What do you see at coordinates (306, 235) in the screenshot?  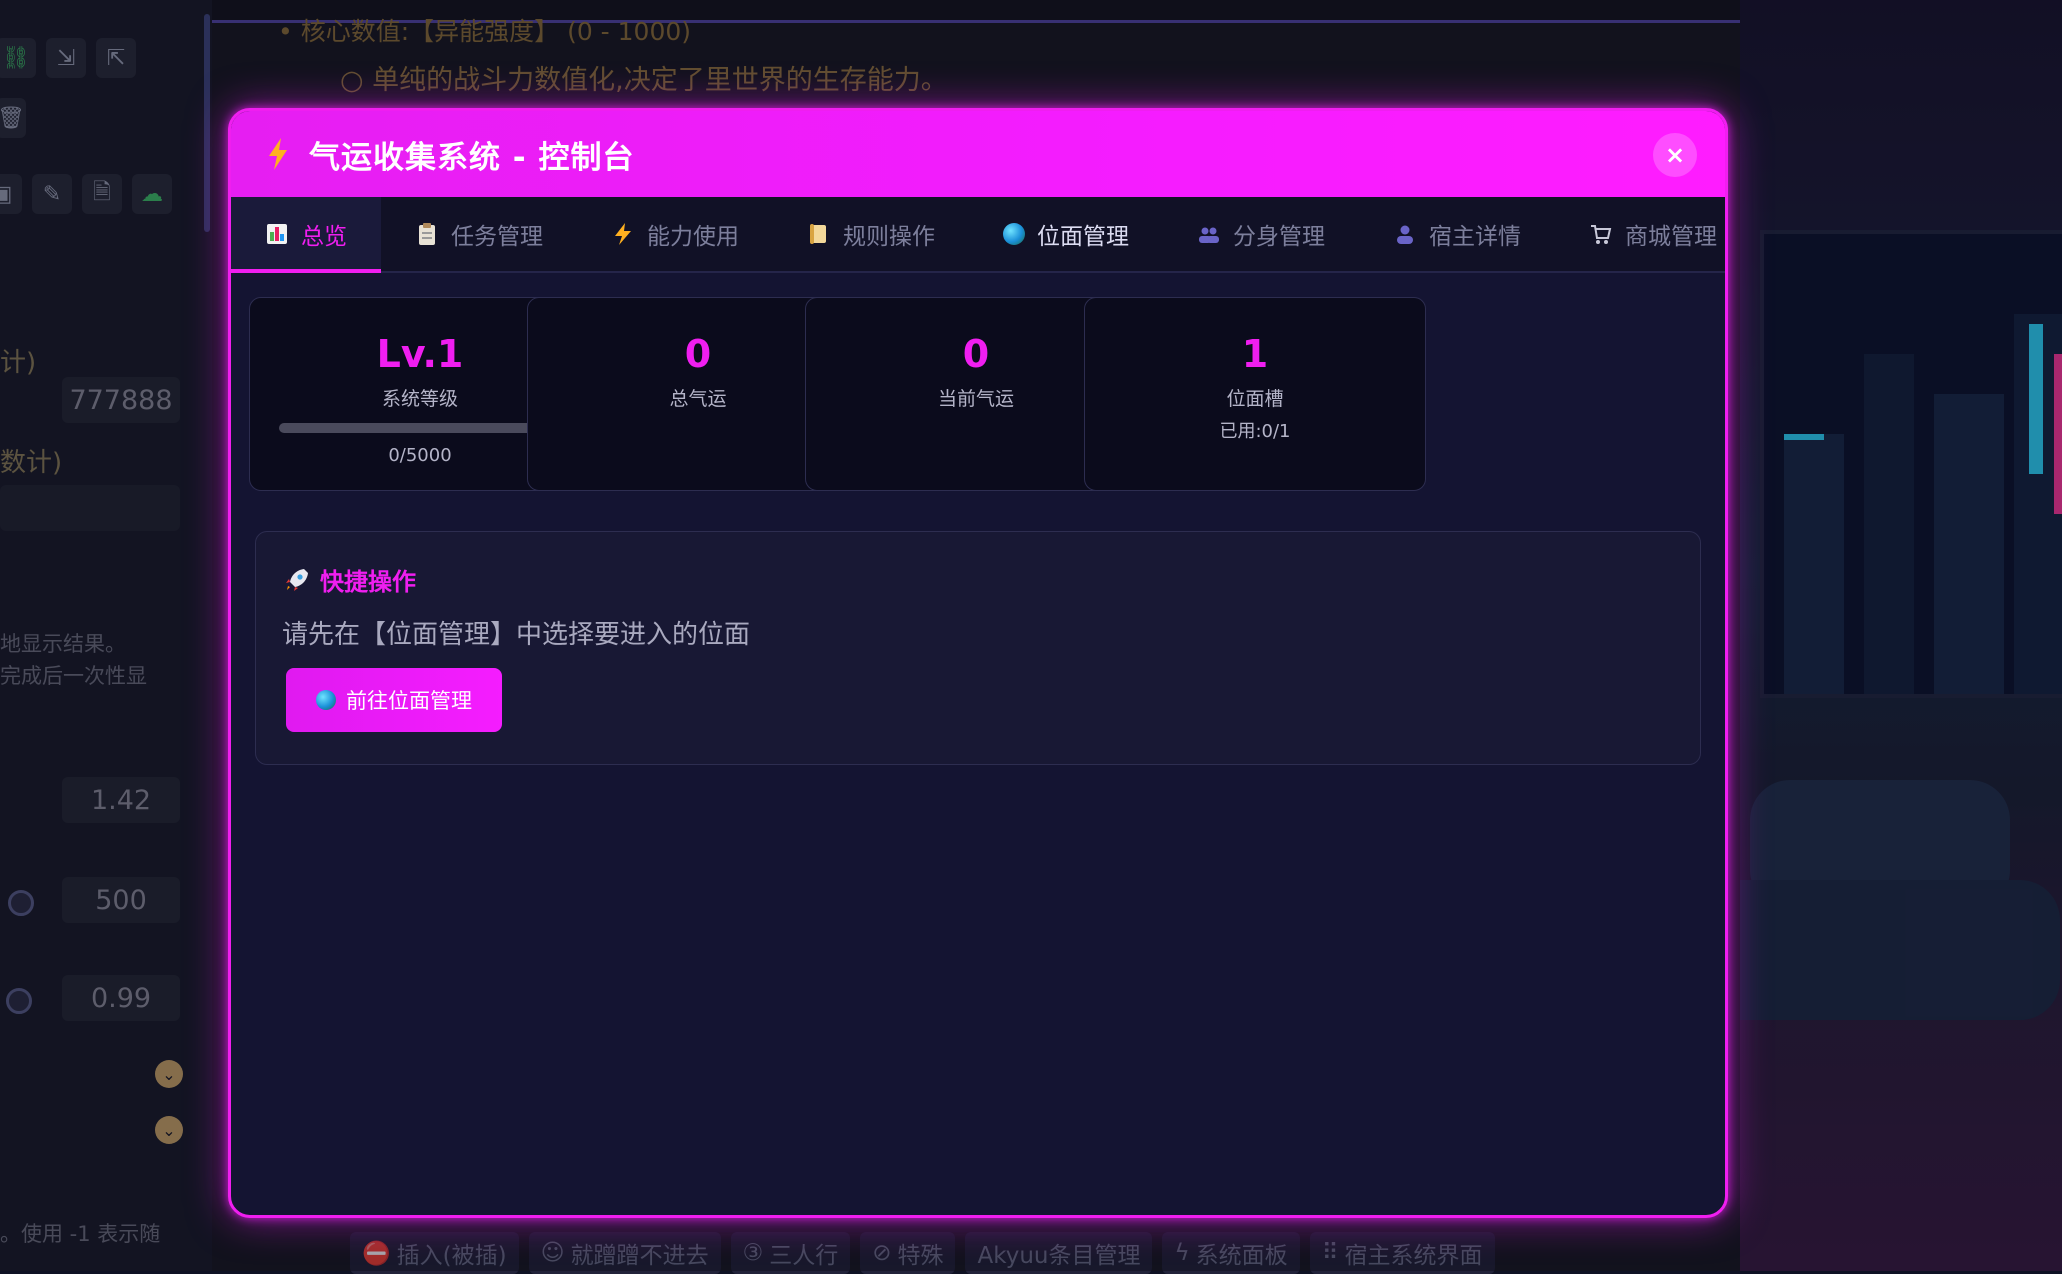 I see `tab-overview: 总览` at bounding box center [306, 235].